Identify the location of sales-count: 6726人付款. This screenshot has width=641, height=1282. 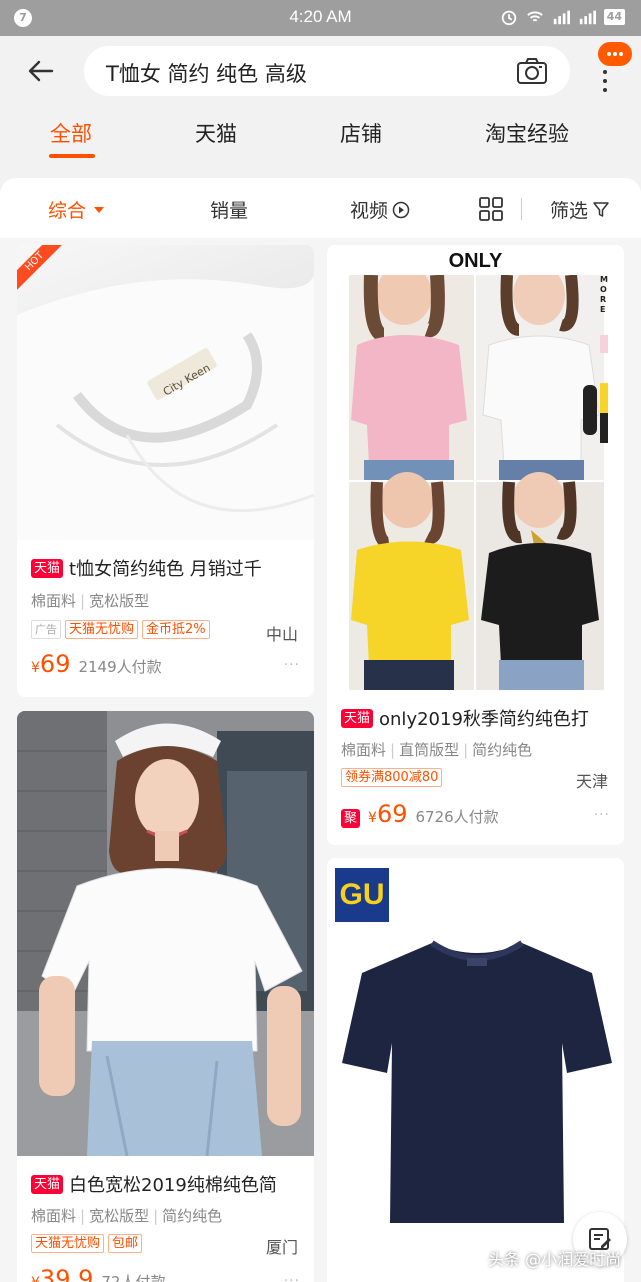
(457, 817).